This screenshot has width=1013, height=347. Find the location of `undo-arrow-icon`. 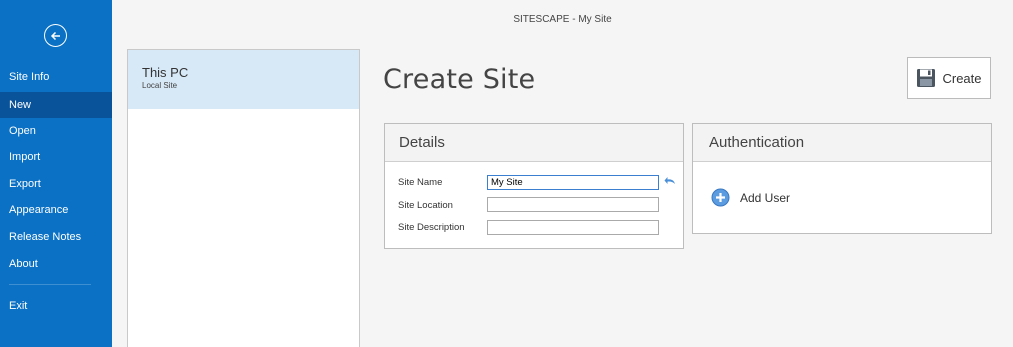

undo-arrow-icon is located at coordinates (670, 181).